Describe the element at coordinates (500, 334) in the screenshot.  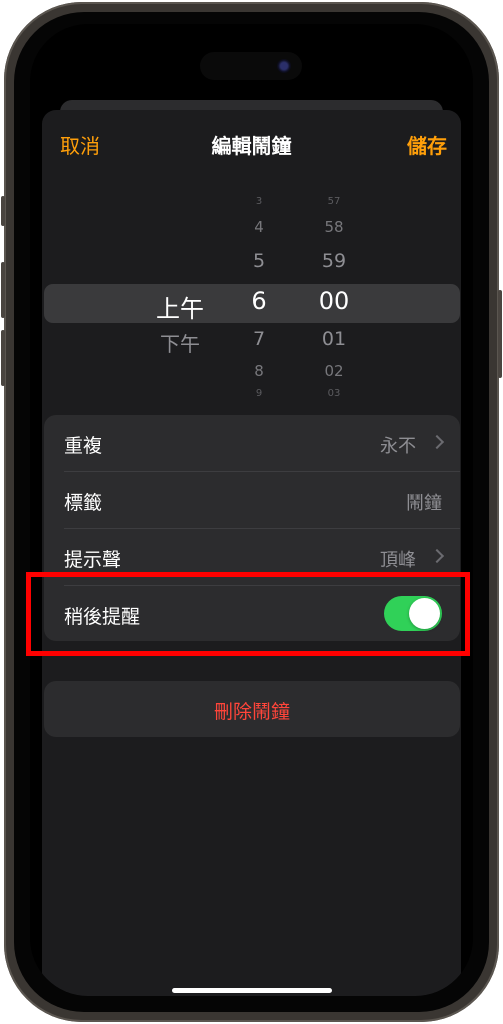
I see `side-button` at that location.